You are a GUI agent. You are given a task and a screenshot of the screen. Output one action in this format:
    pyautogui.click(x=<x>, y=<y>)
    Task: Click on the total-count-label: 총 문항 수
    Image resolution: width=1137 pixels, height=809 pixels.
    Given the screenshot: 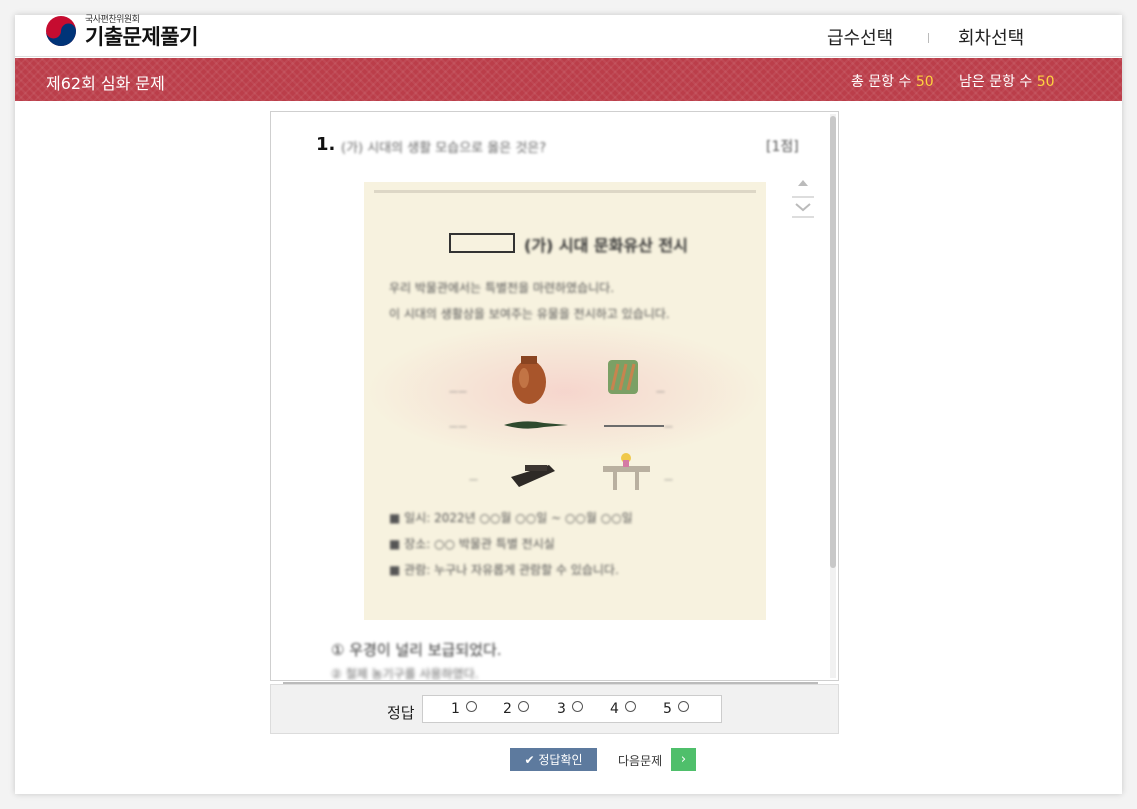 What is the action you would take?
    pyautogui.click(x=881, y=82)
    